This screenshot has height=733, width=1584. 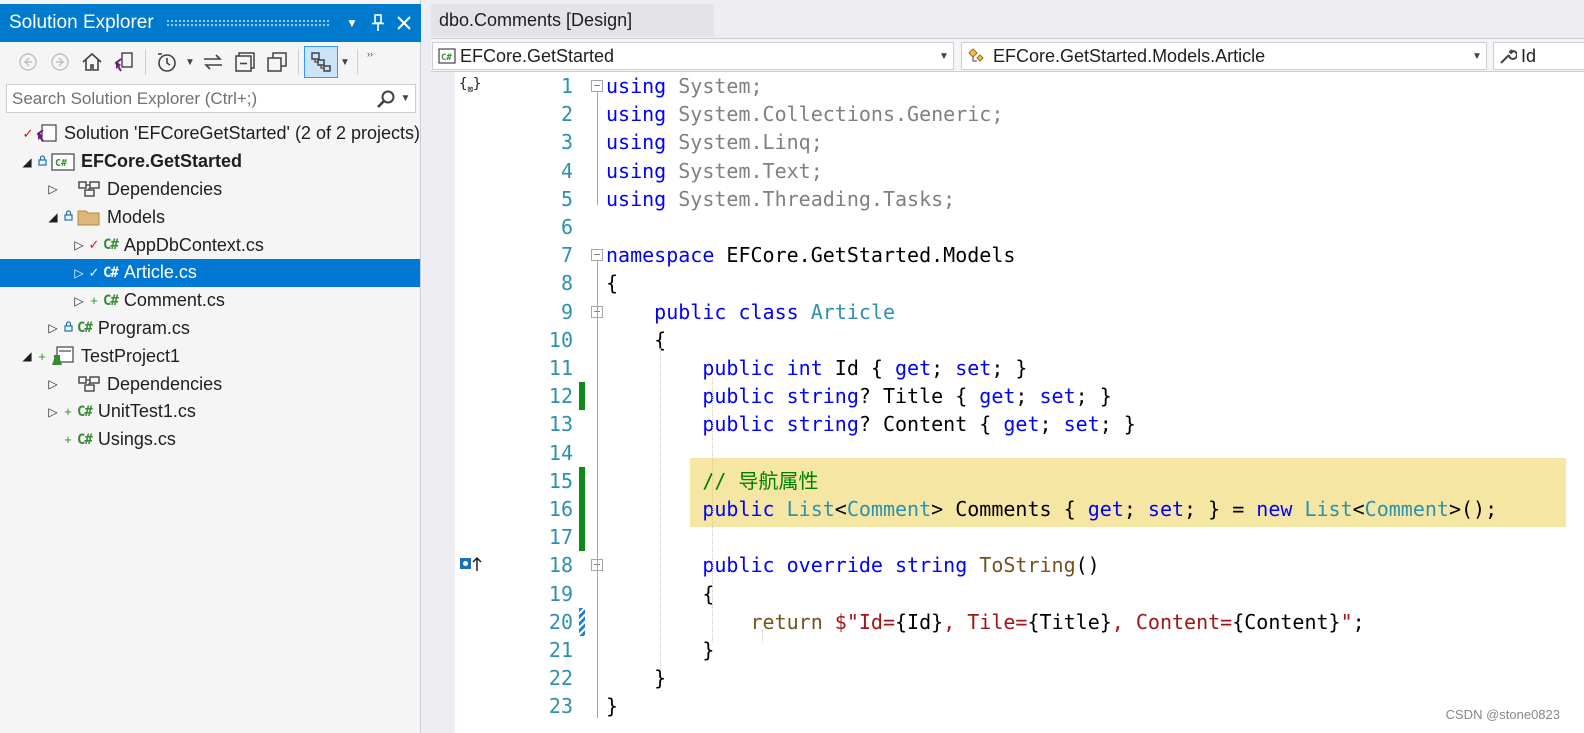 I want to click on collapse-icon, so click(x=245, y=62).